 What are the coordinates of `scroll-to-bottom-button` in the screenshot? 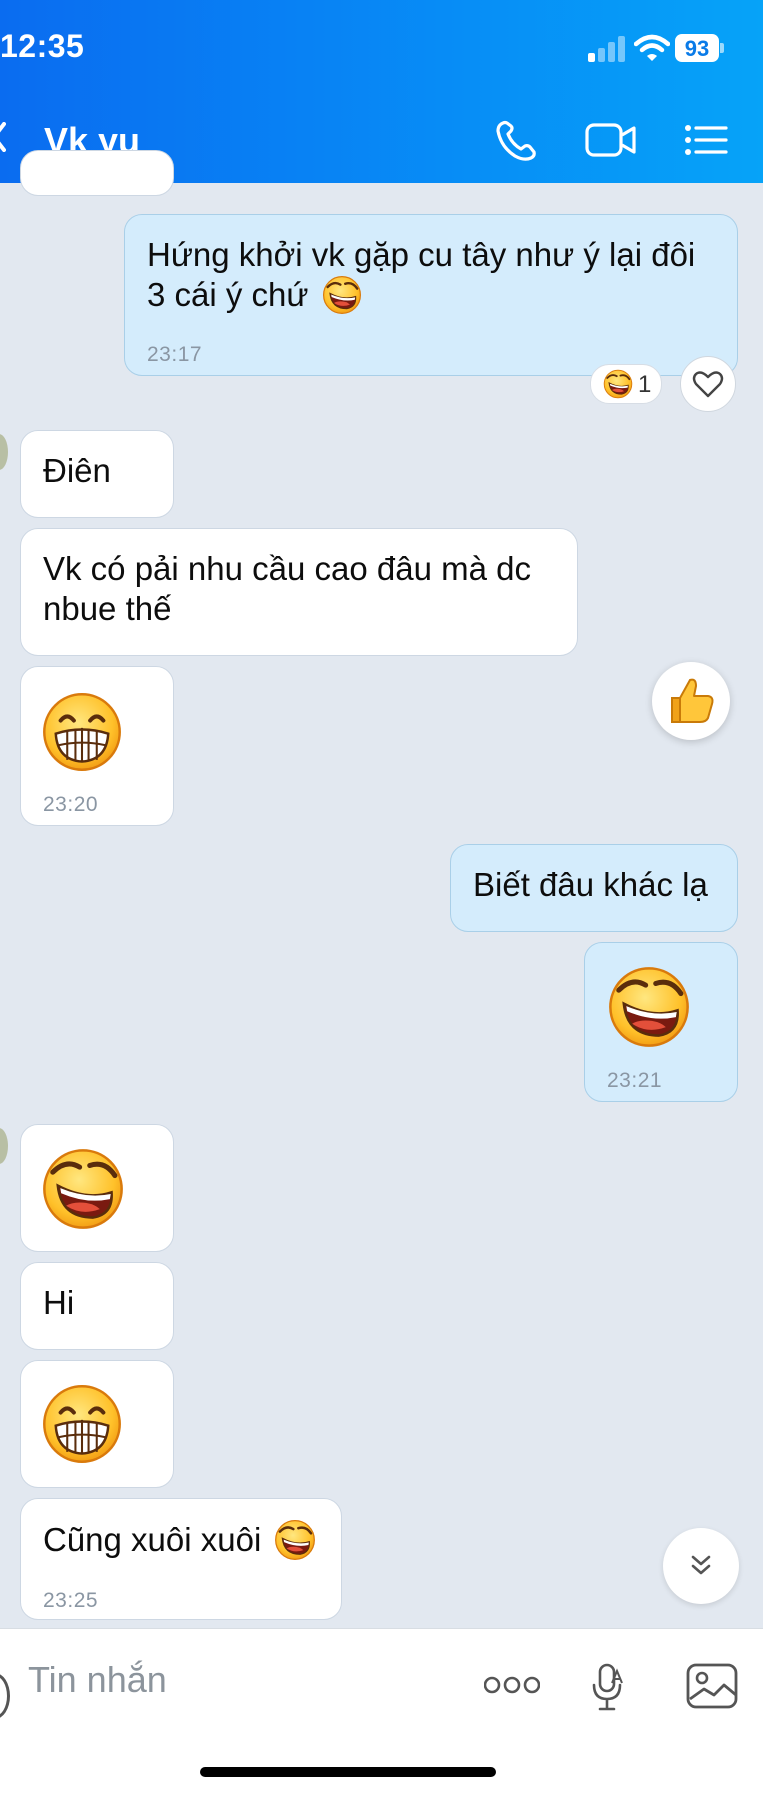 It's located at (701, 1566).